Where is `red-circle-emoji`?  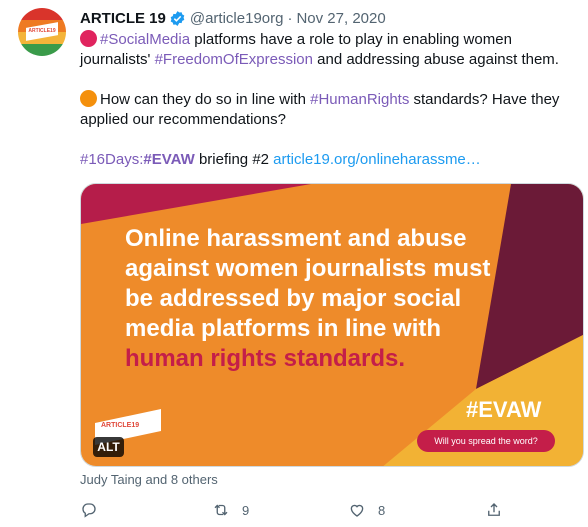 red-circle-emoji is located at coordinates (88, 38).